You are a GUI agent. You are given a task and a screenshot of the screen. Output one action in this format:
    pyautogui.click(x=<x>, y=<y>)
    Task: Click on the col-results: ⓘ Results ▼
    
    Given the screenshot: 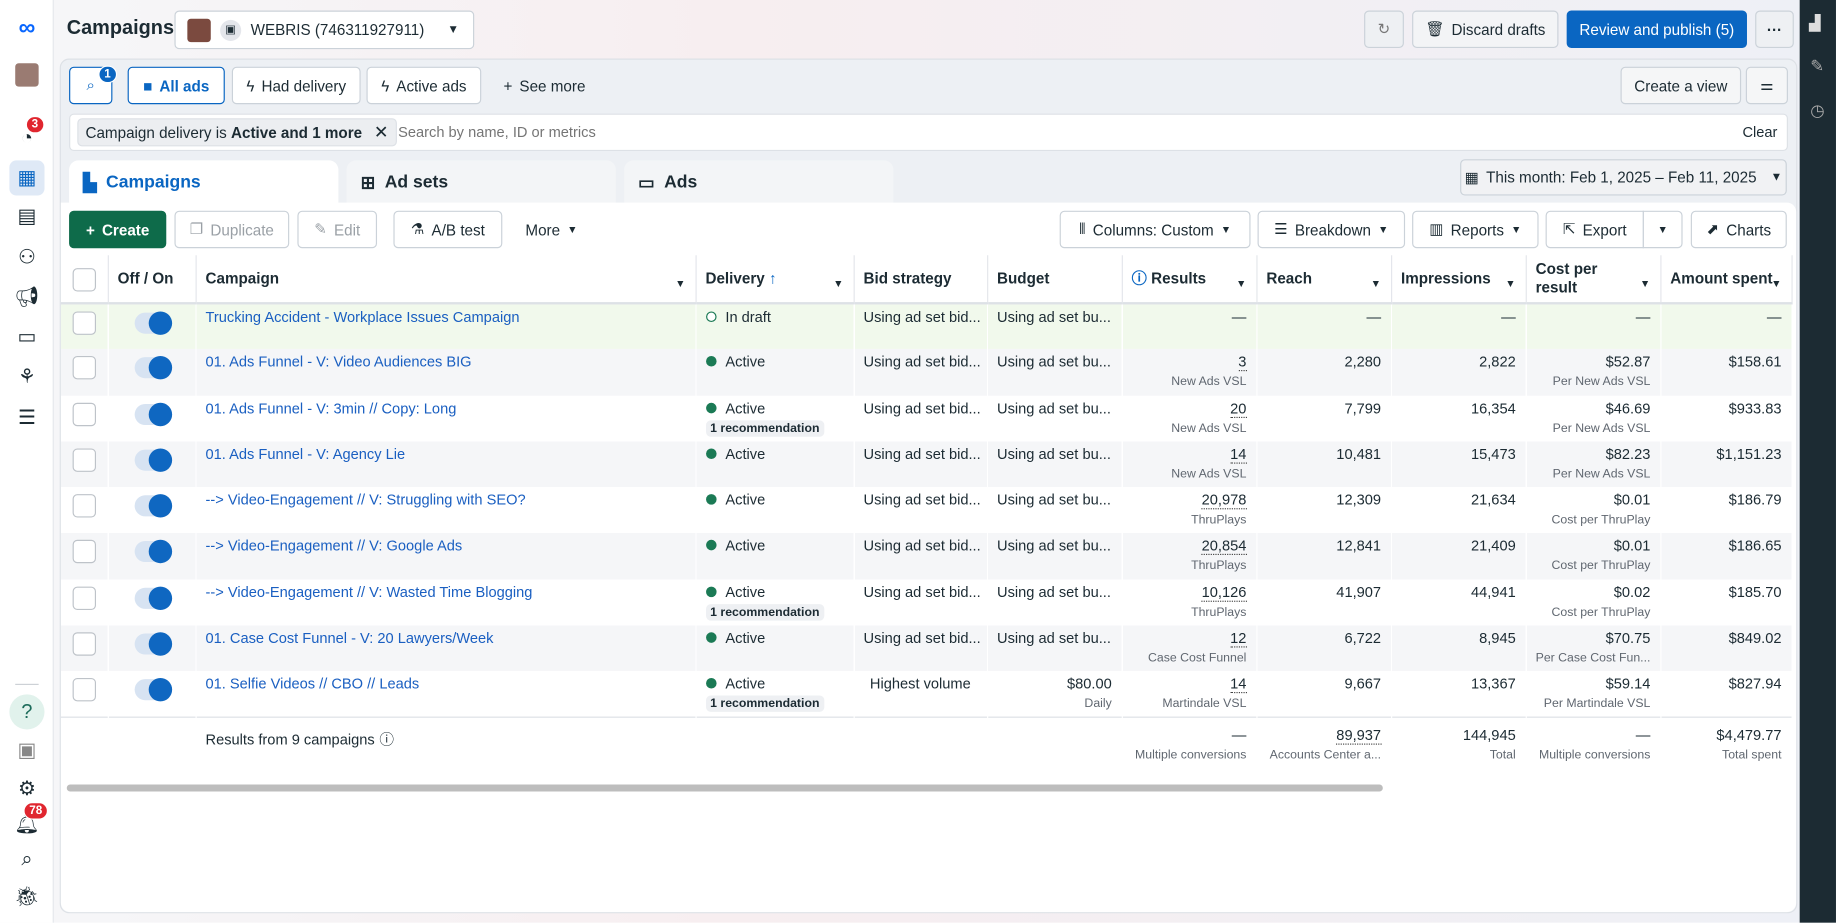 What is the action you would take?
    pyautogui.click(x=1189, y=280)
    